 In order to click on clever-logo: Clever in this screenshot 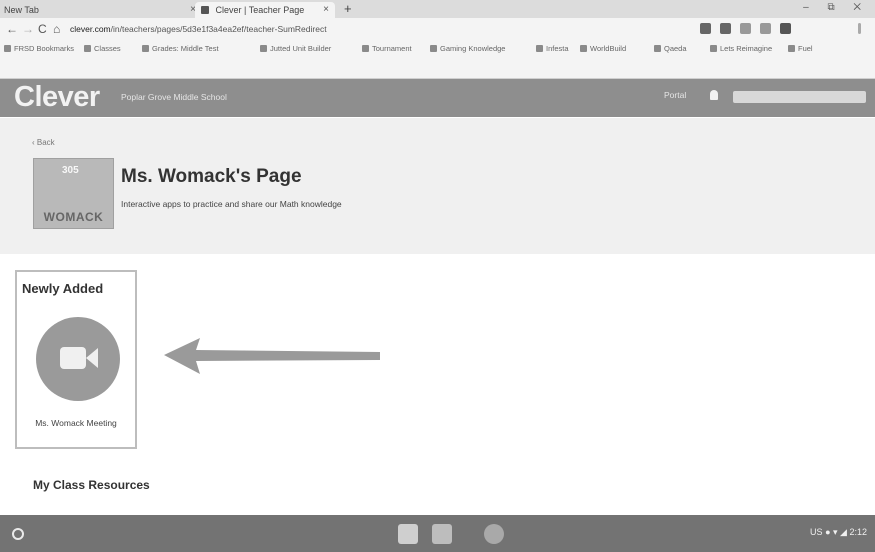, I will do `click(57, 97)`.